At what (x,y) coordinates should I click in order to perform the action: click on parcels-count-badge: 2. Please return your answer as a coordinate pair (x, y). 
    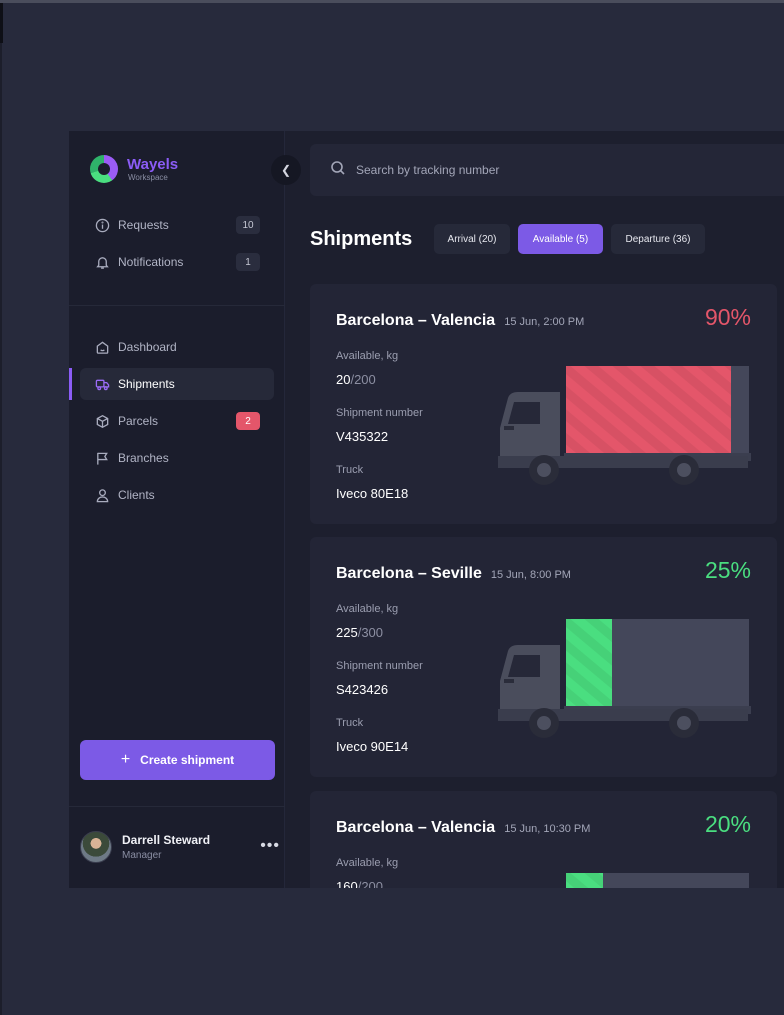
    Looking at the image, I should click on (248, 421).